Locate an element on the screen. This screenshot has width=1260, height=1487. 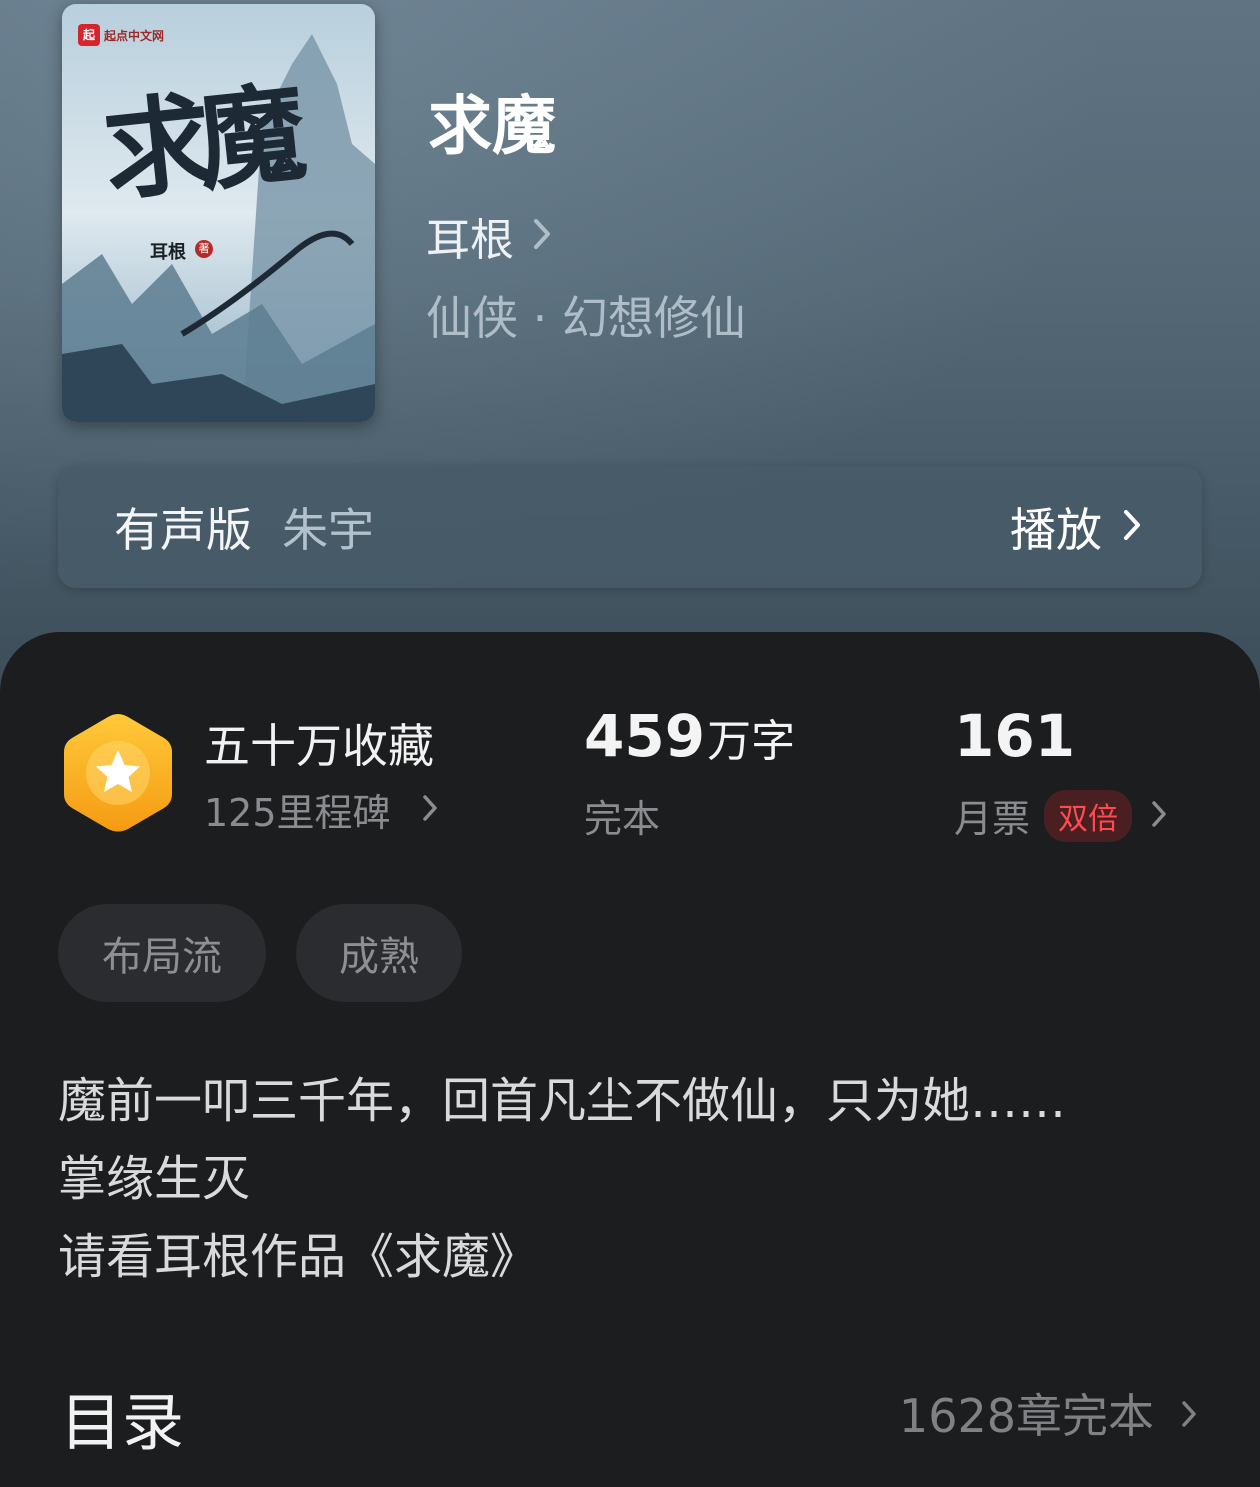
audiobook-narrator: 朱宇 is located at coordinates (328, 530).